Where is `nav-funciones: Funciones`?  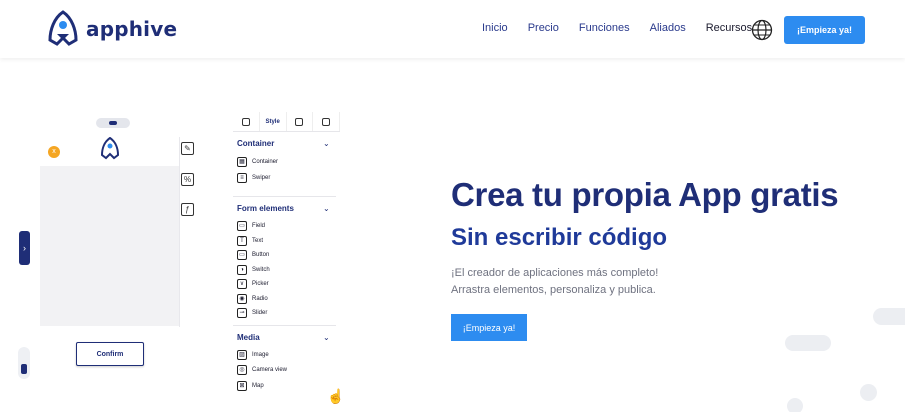
nav-funciones: Funciones is located at coordinates (604, 28).